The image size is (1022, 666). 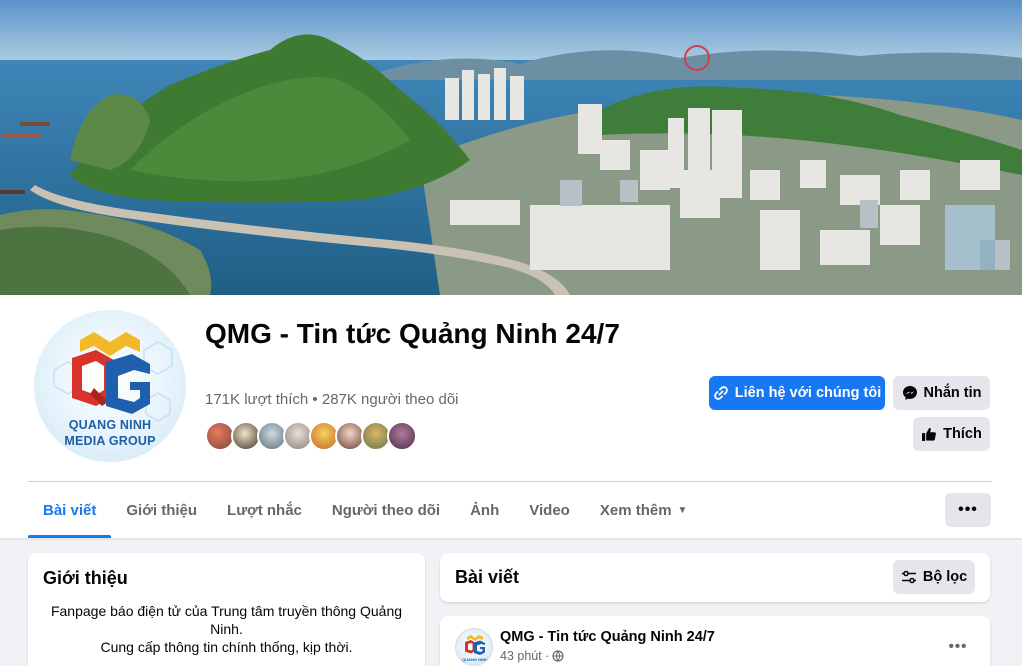 I want to click on messenger-icon, so click(x=909, y=393).